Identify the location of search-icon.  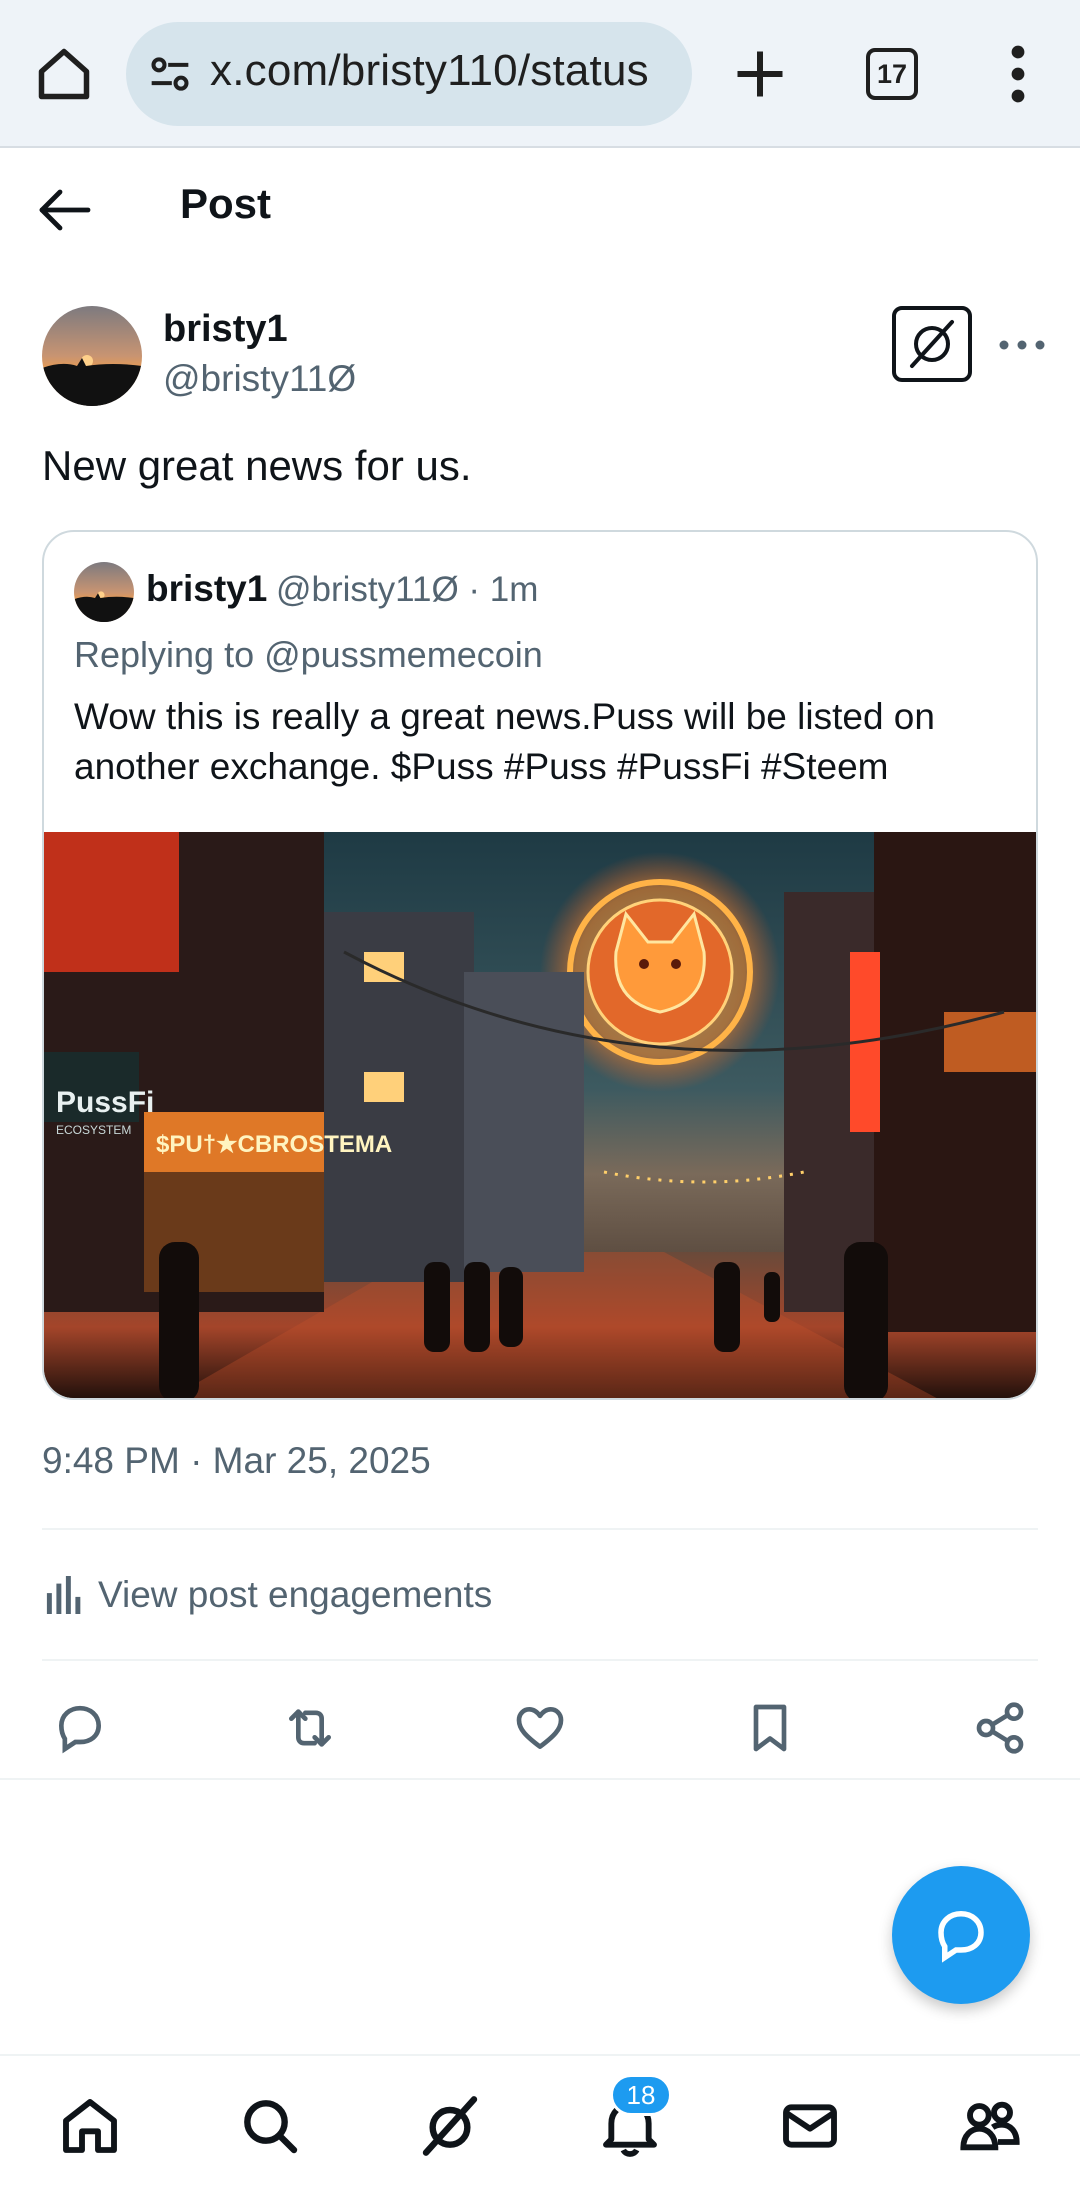
(270, 2126).